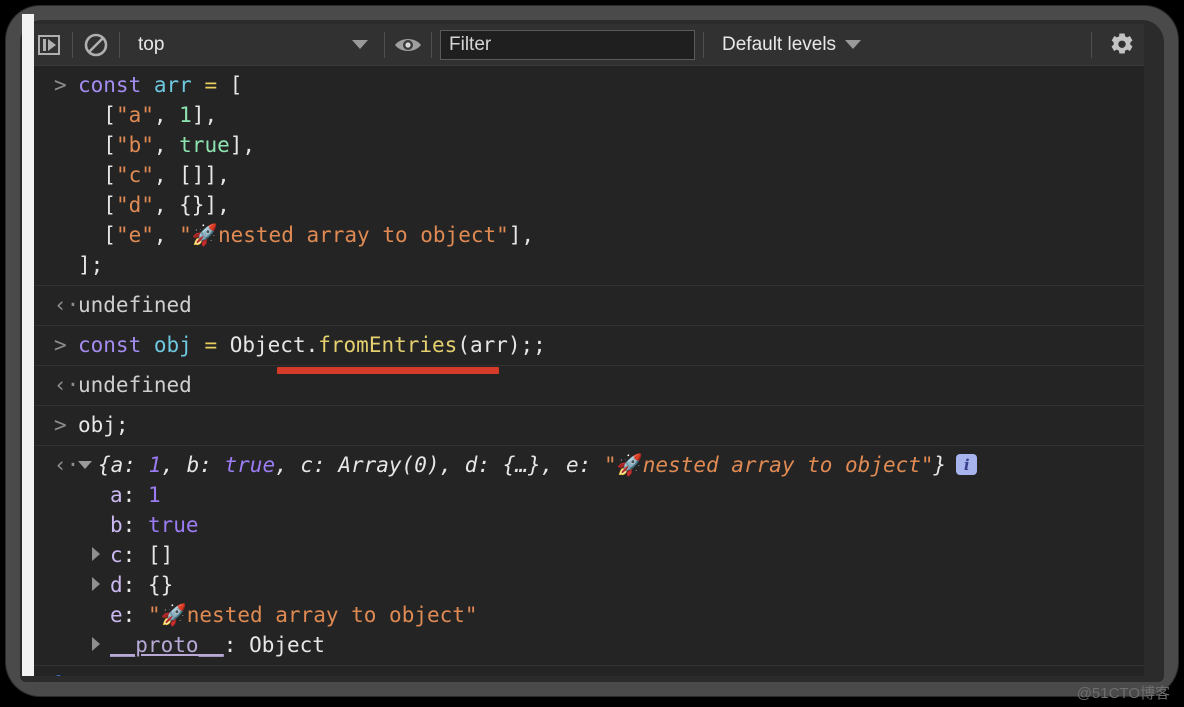  What do you see at coordinates (589, 85) in the screenshot?
I see `console-line: > const arr = [` at bounding box center [589, 85].